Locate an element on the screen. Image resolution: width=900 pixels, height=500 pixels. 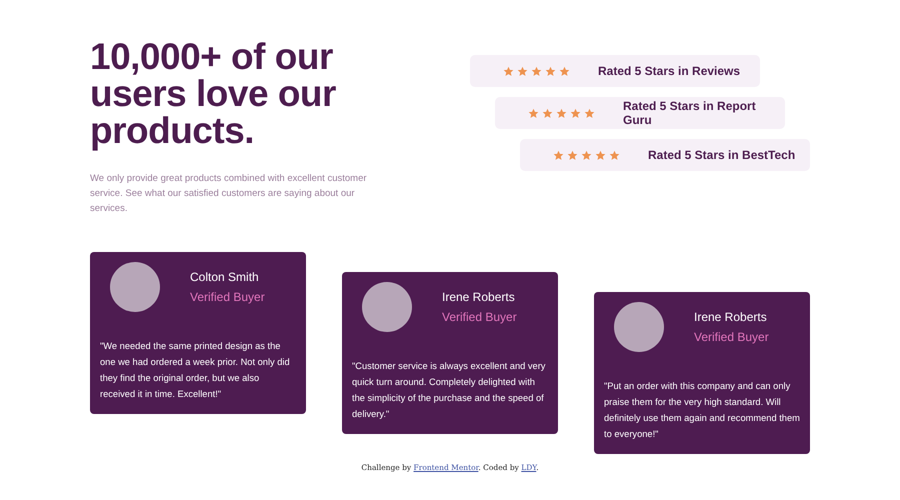
testimonial-quote: "Customer service is always excellent and very quick turn around. Completely delighted with the simplicity of the purchase and the speed of delivery." is located at coordinates (449, 390).